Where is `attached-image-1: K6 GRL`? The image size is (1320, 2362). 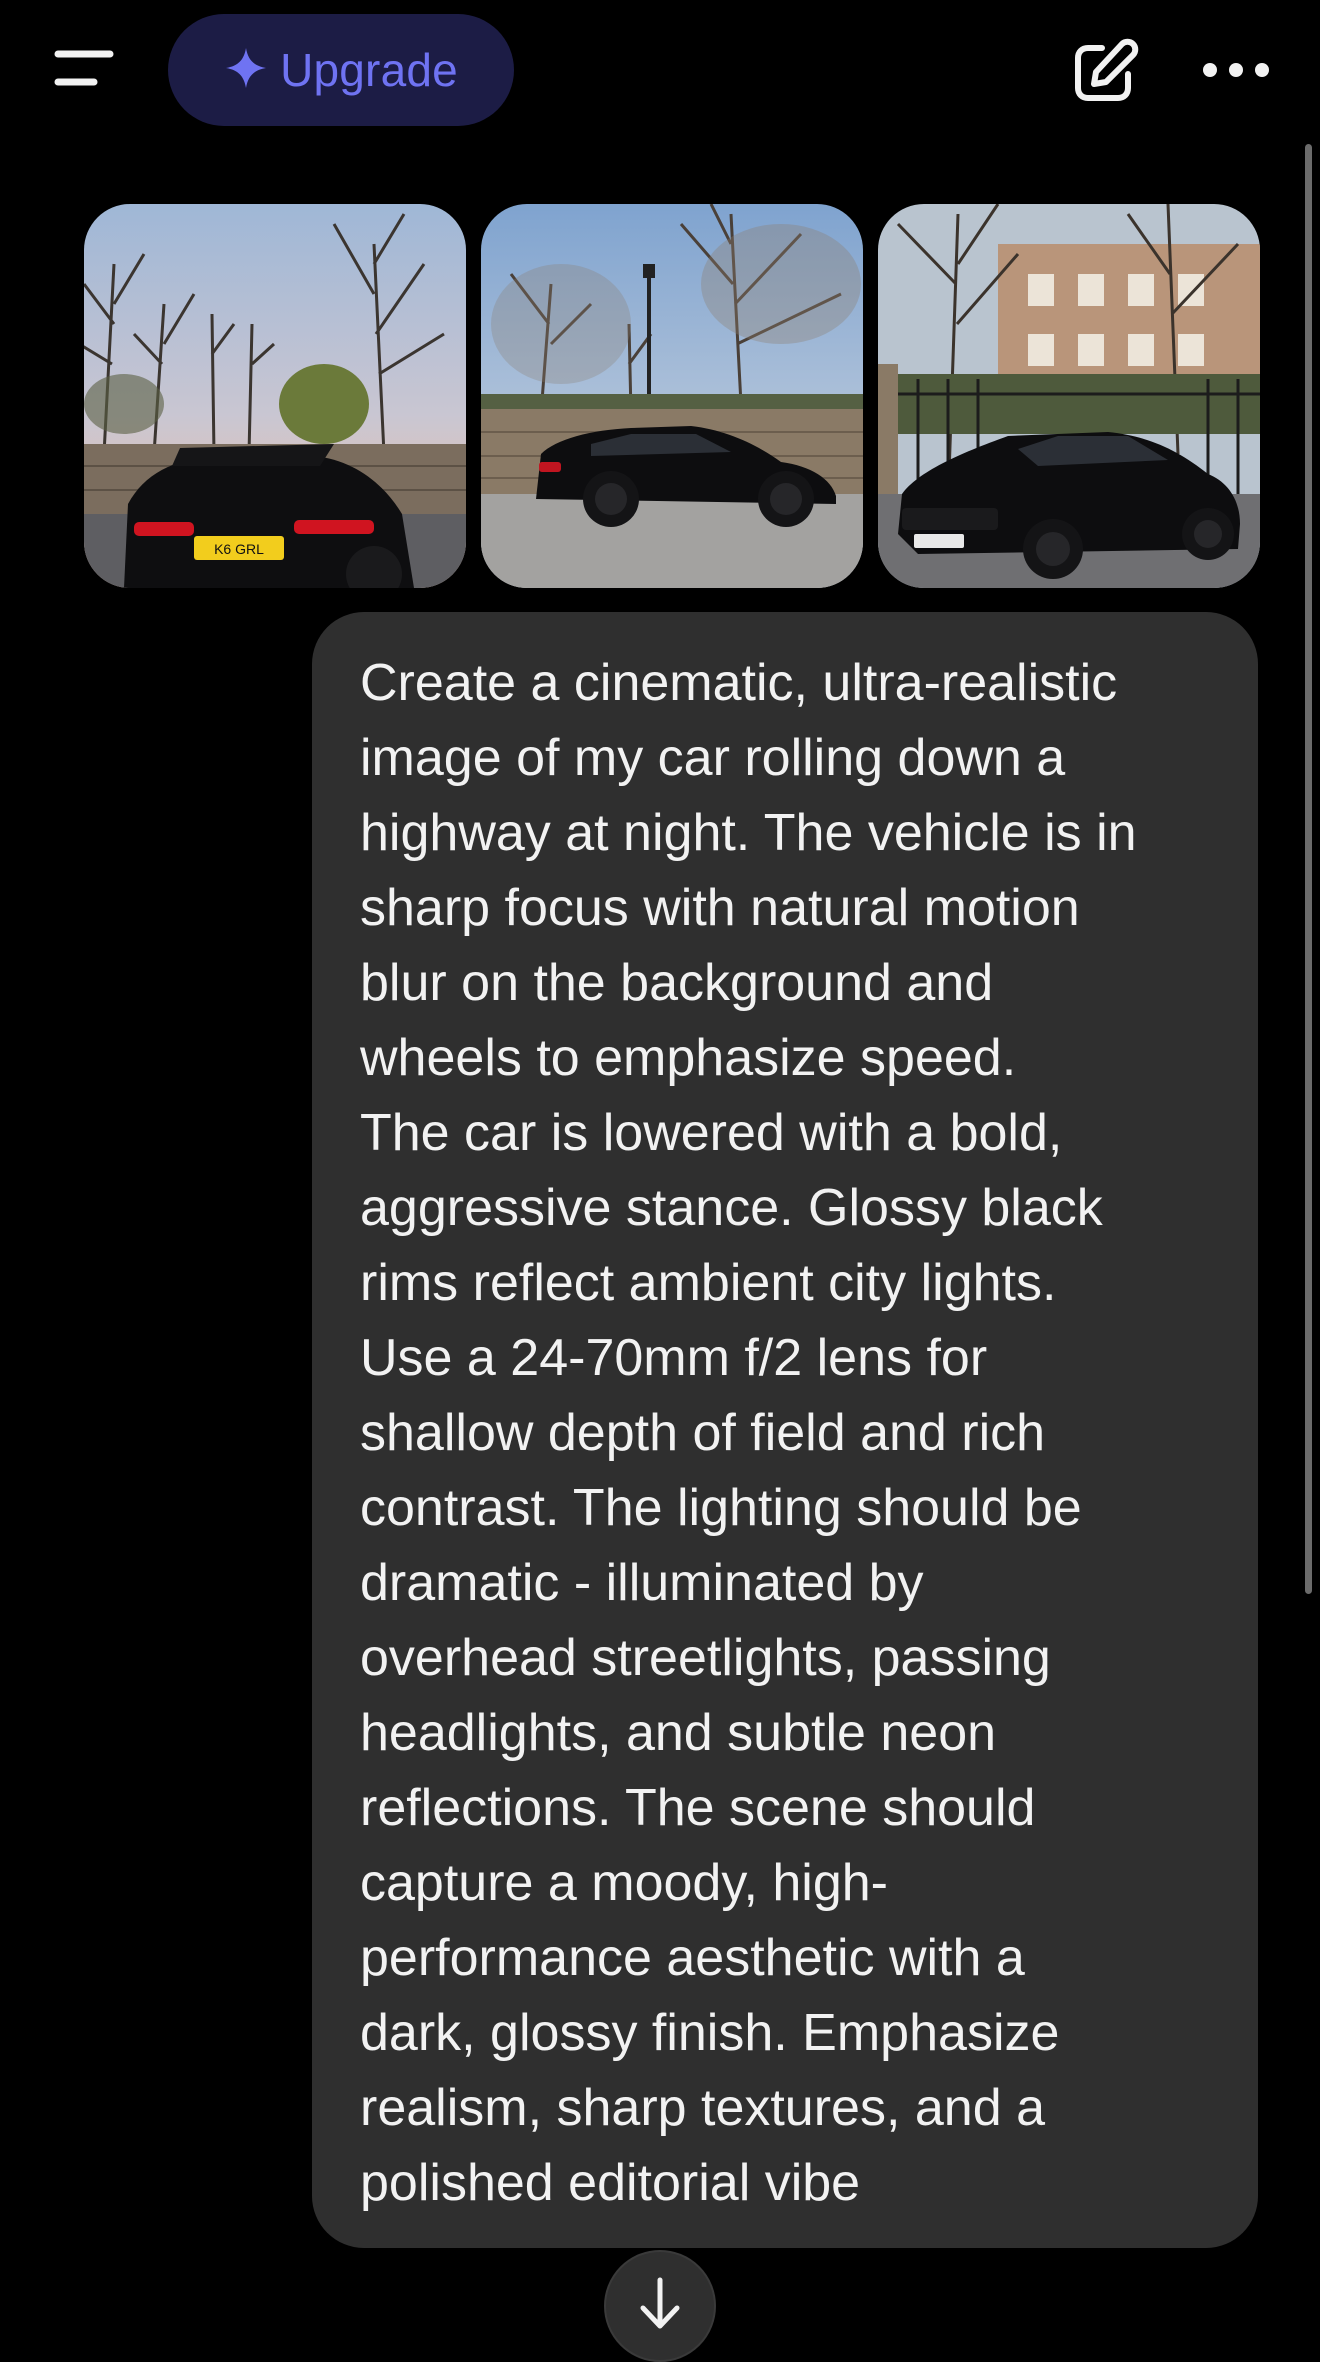 attached-image-1: K6 GRL is located at coordinates (275, 396).